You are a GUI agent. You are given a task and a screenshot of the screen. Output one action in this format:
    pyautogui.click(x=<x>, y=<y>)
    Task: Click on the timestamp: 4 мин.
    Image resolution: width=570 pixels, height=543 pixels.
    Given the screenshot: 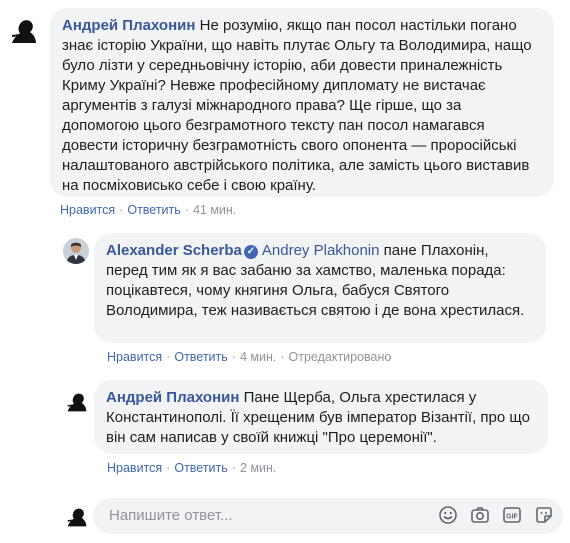 What is the action you would take?
    pyautogui.click(x=258, y=357)
    